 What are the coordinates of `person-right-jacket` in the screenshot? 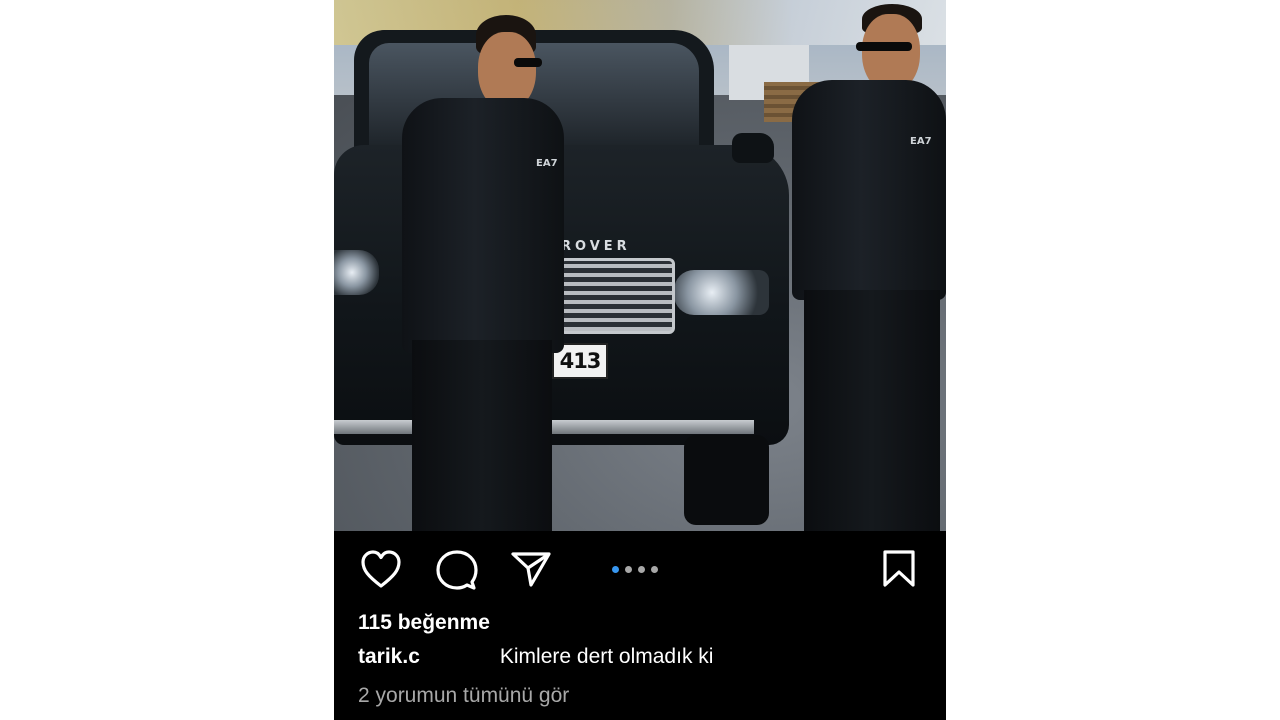 It's located at (869, 190).